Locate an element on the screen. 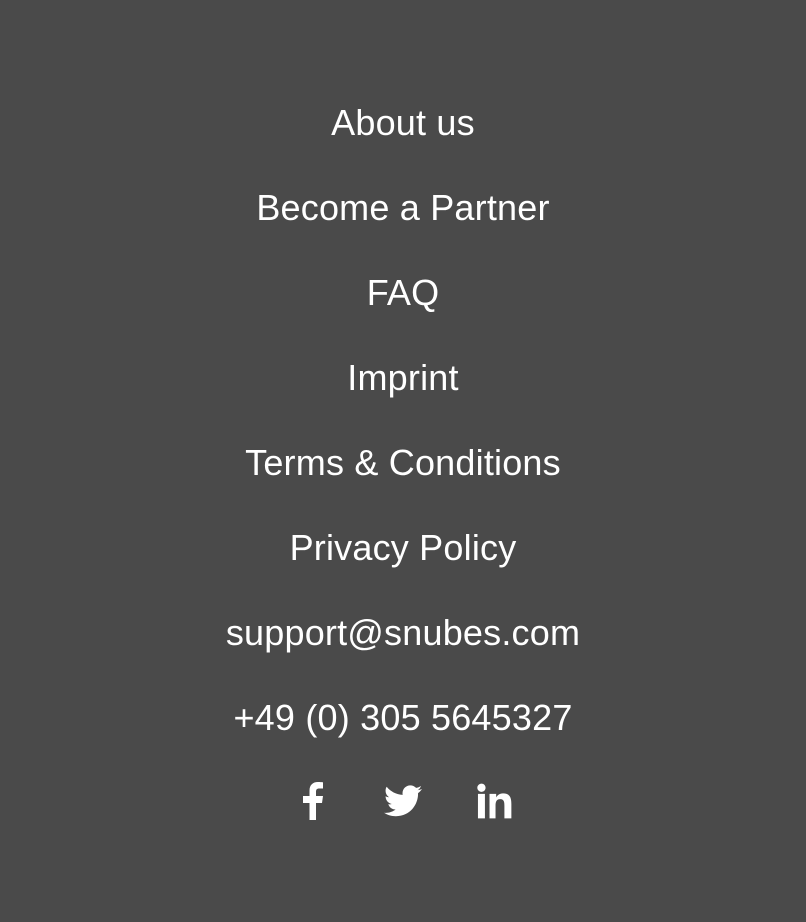  footer-item-become-partner: Become a Partner is located at coordinates (403, 207).